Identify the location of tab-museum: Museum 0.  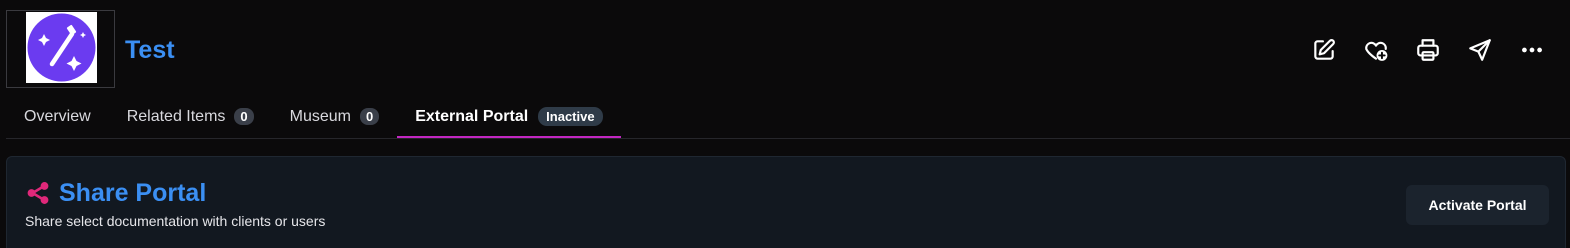
(335, 116).